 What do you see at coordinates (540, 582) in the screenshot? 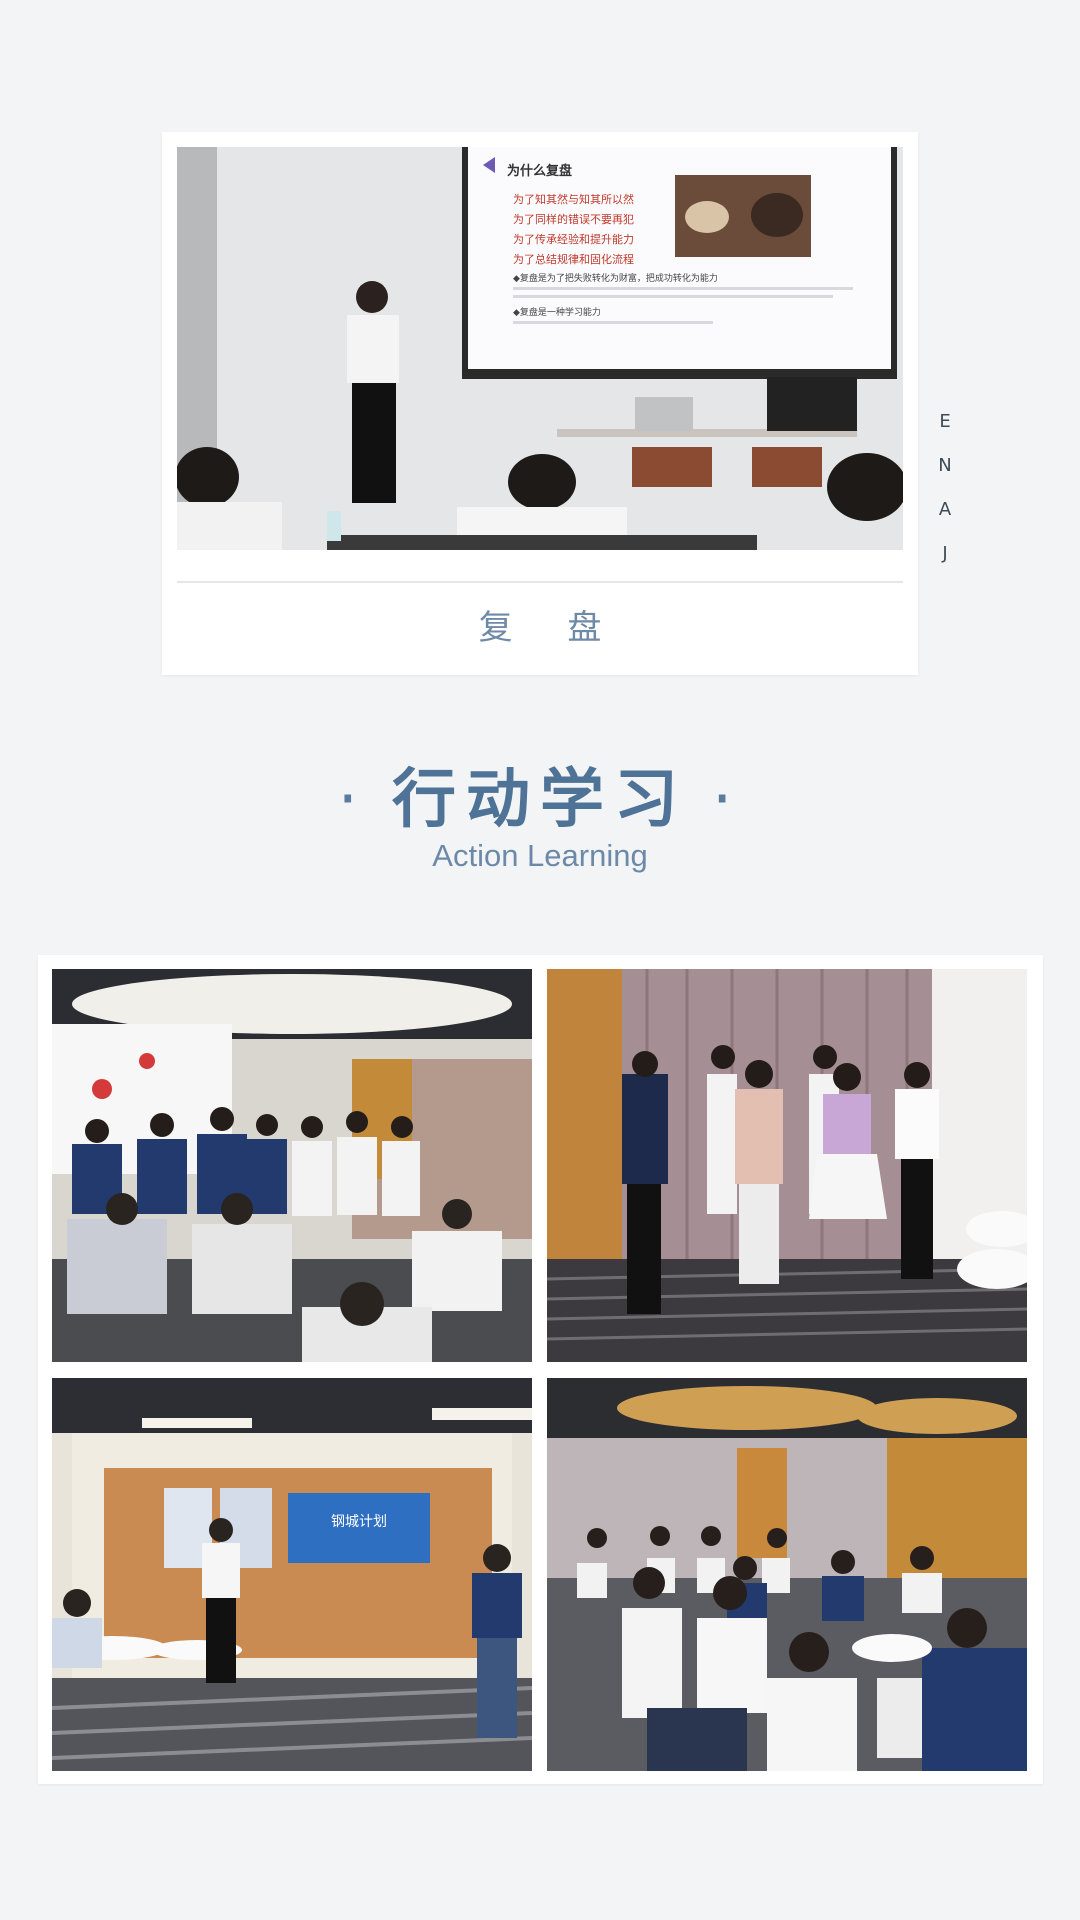
I see `caption-divider` at bounding box center [540, 582].